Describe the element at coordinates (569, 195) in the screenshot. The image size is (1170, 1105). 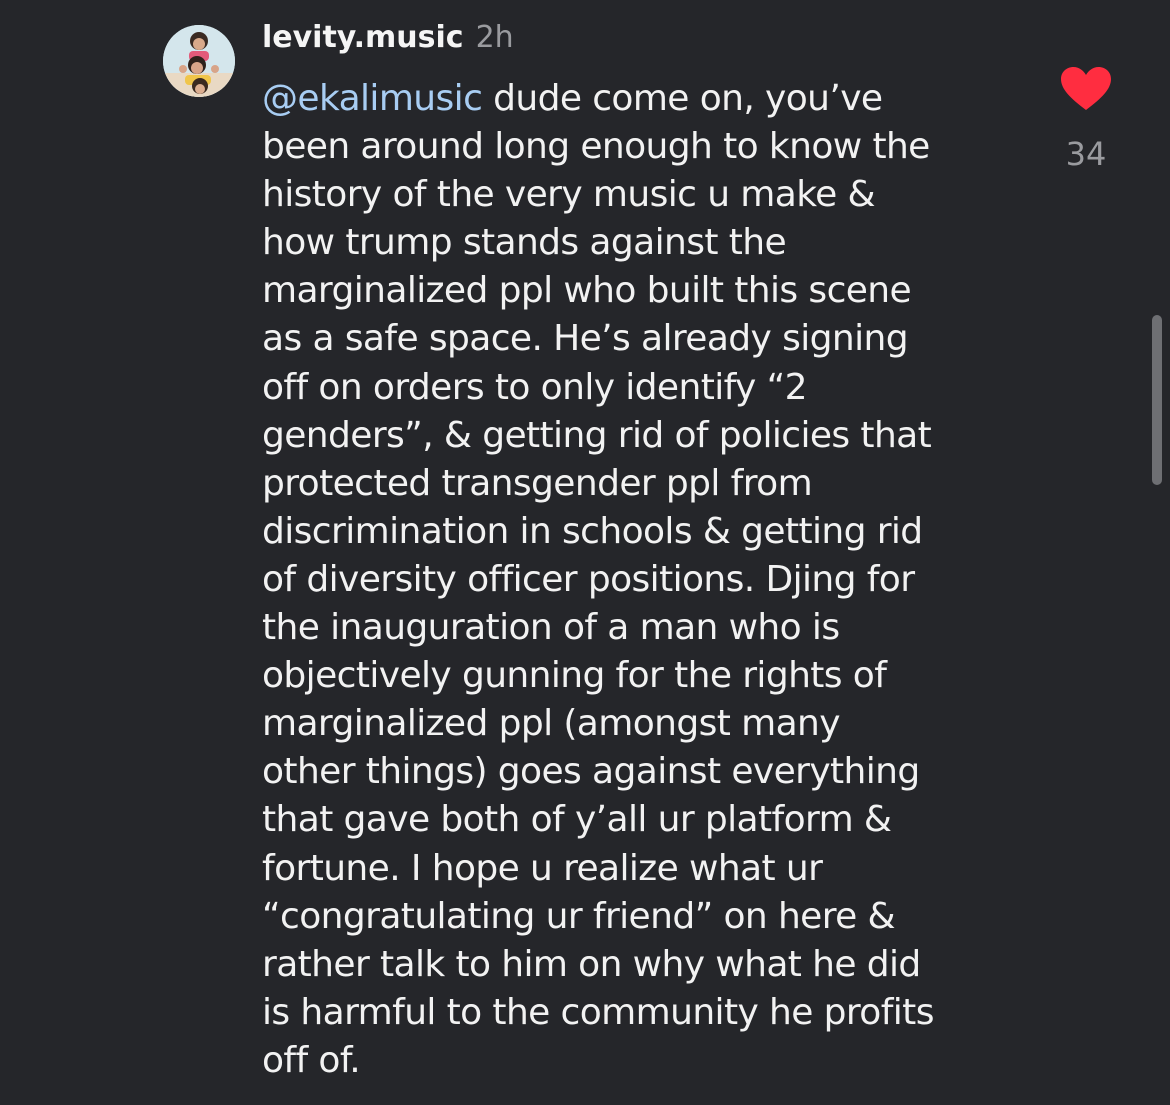
I see `comment-line: history of the very music u make &` at that location.